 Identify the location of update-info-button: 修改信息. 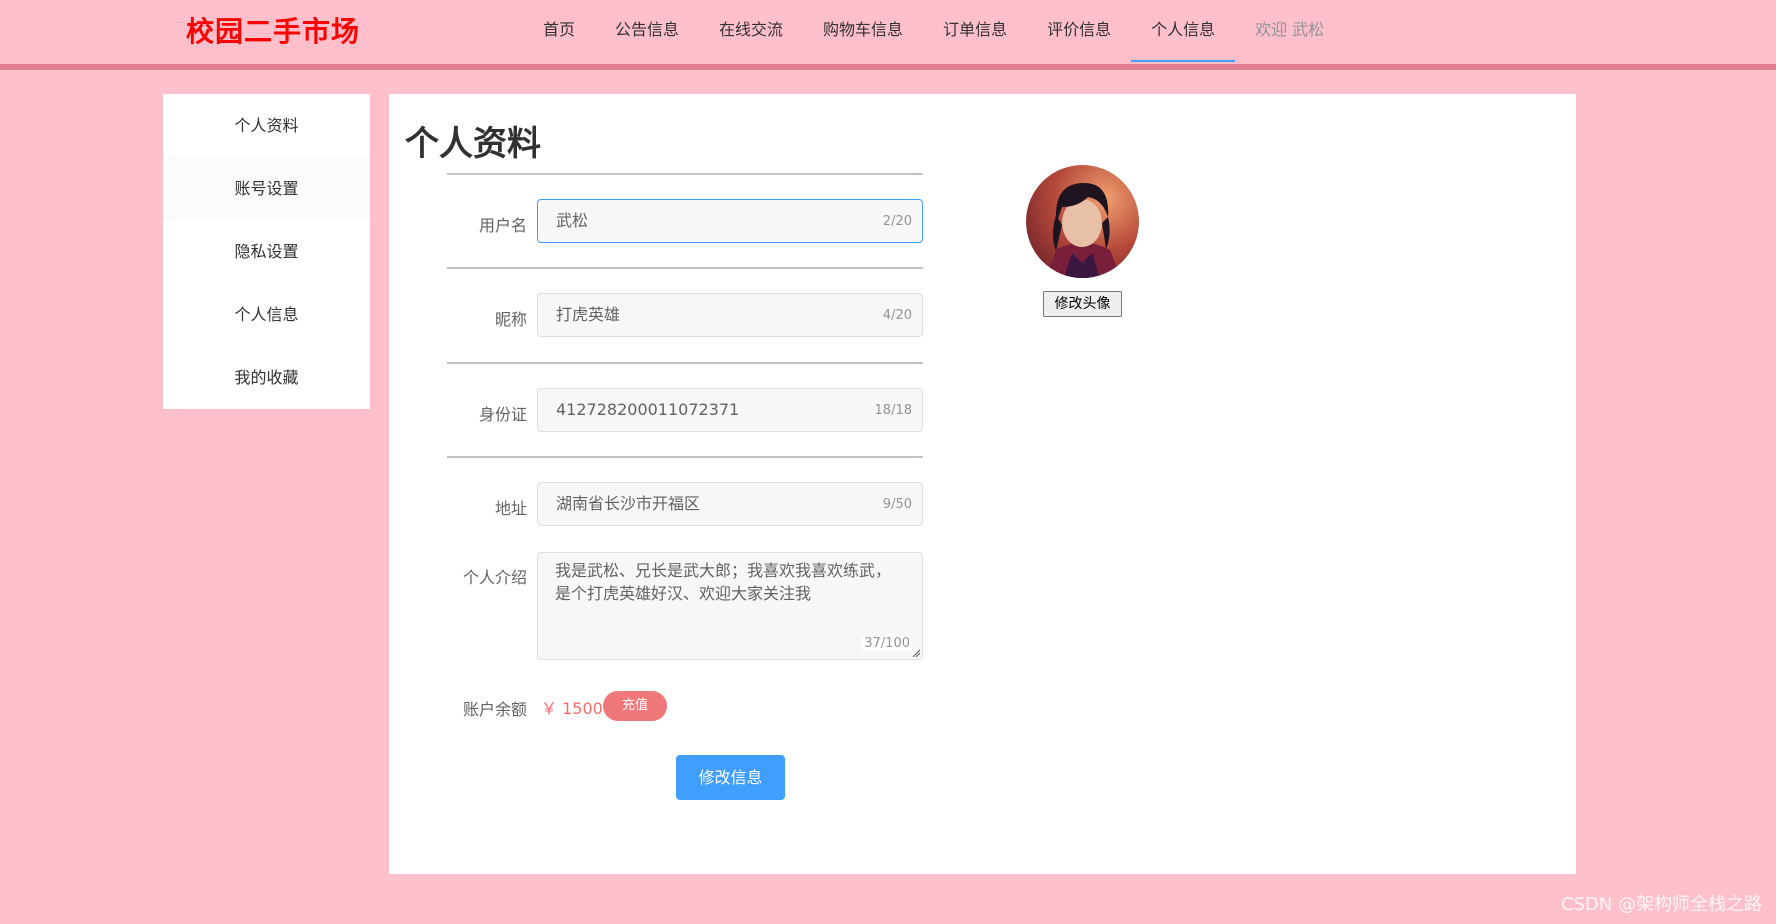
(730, 777).